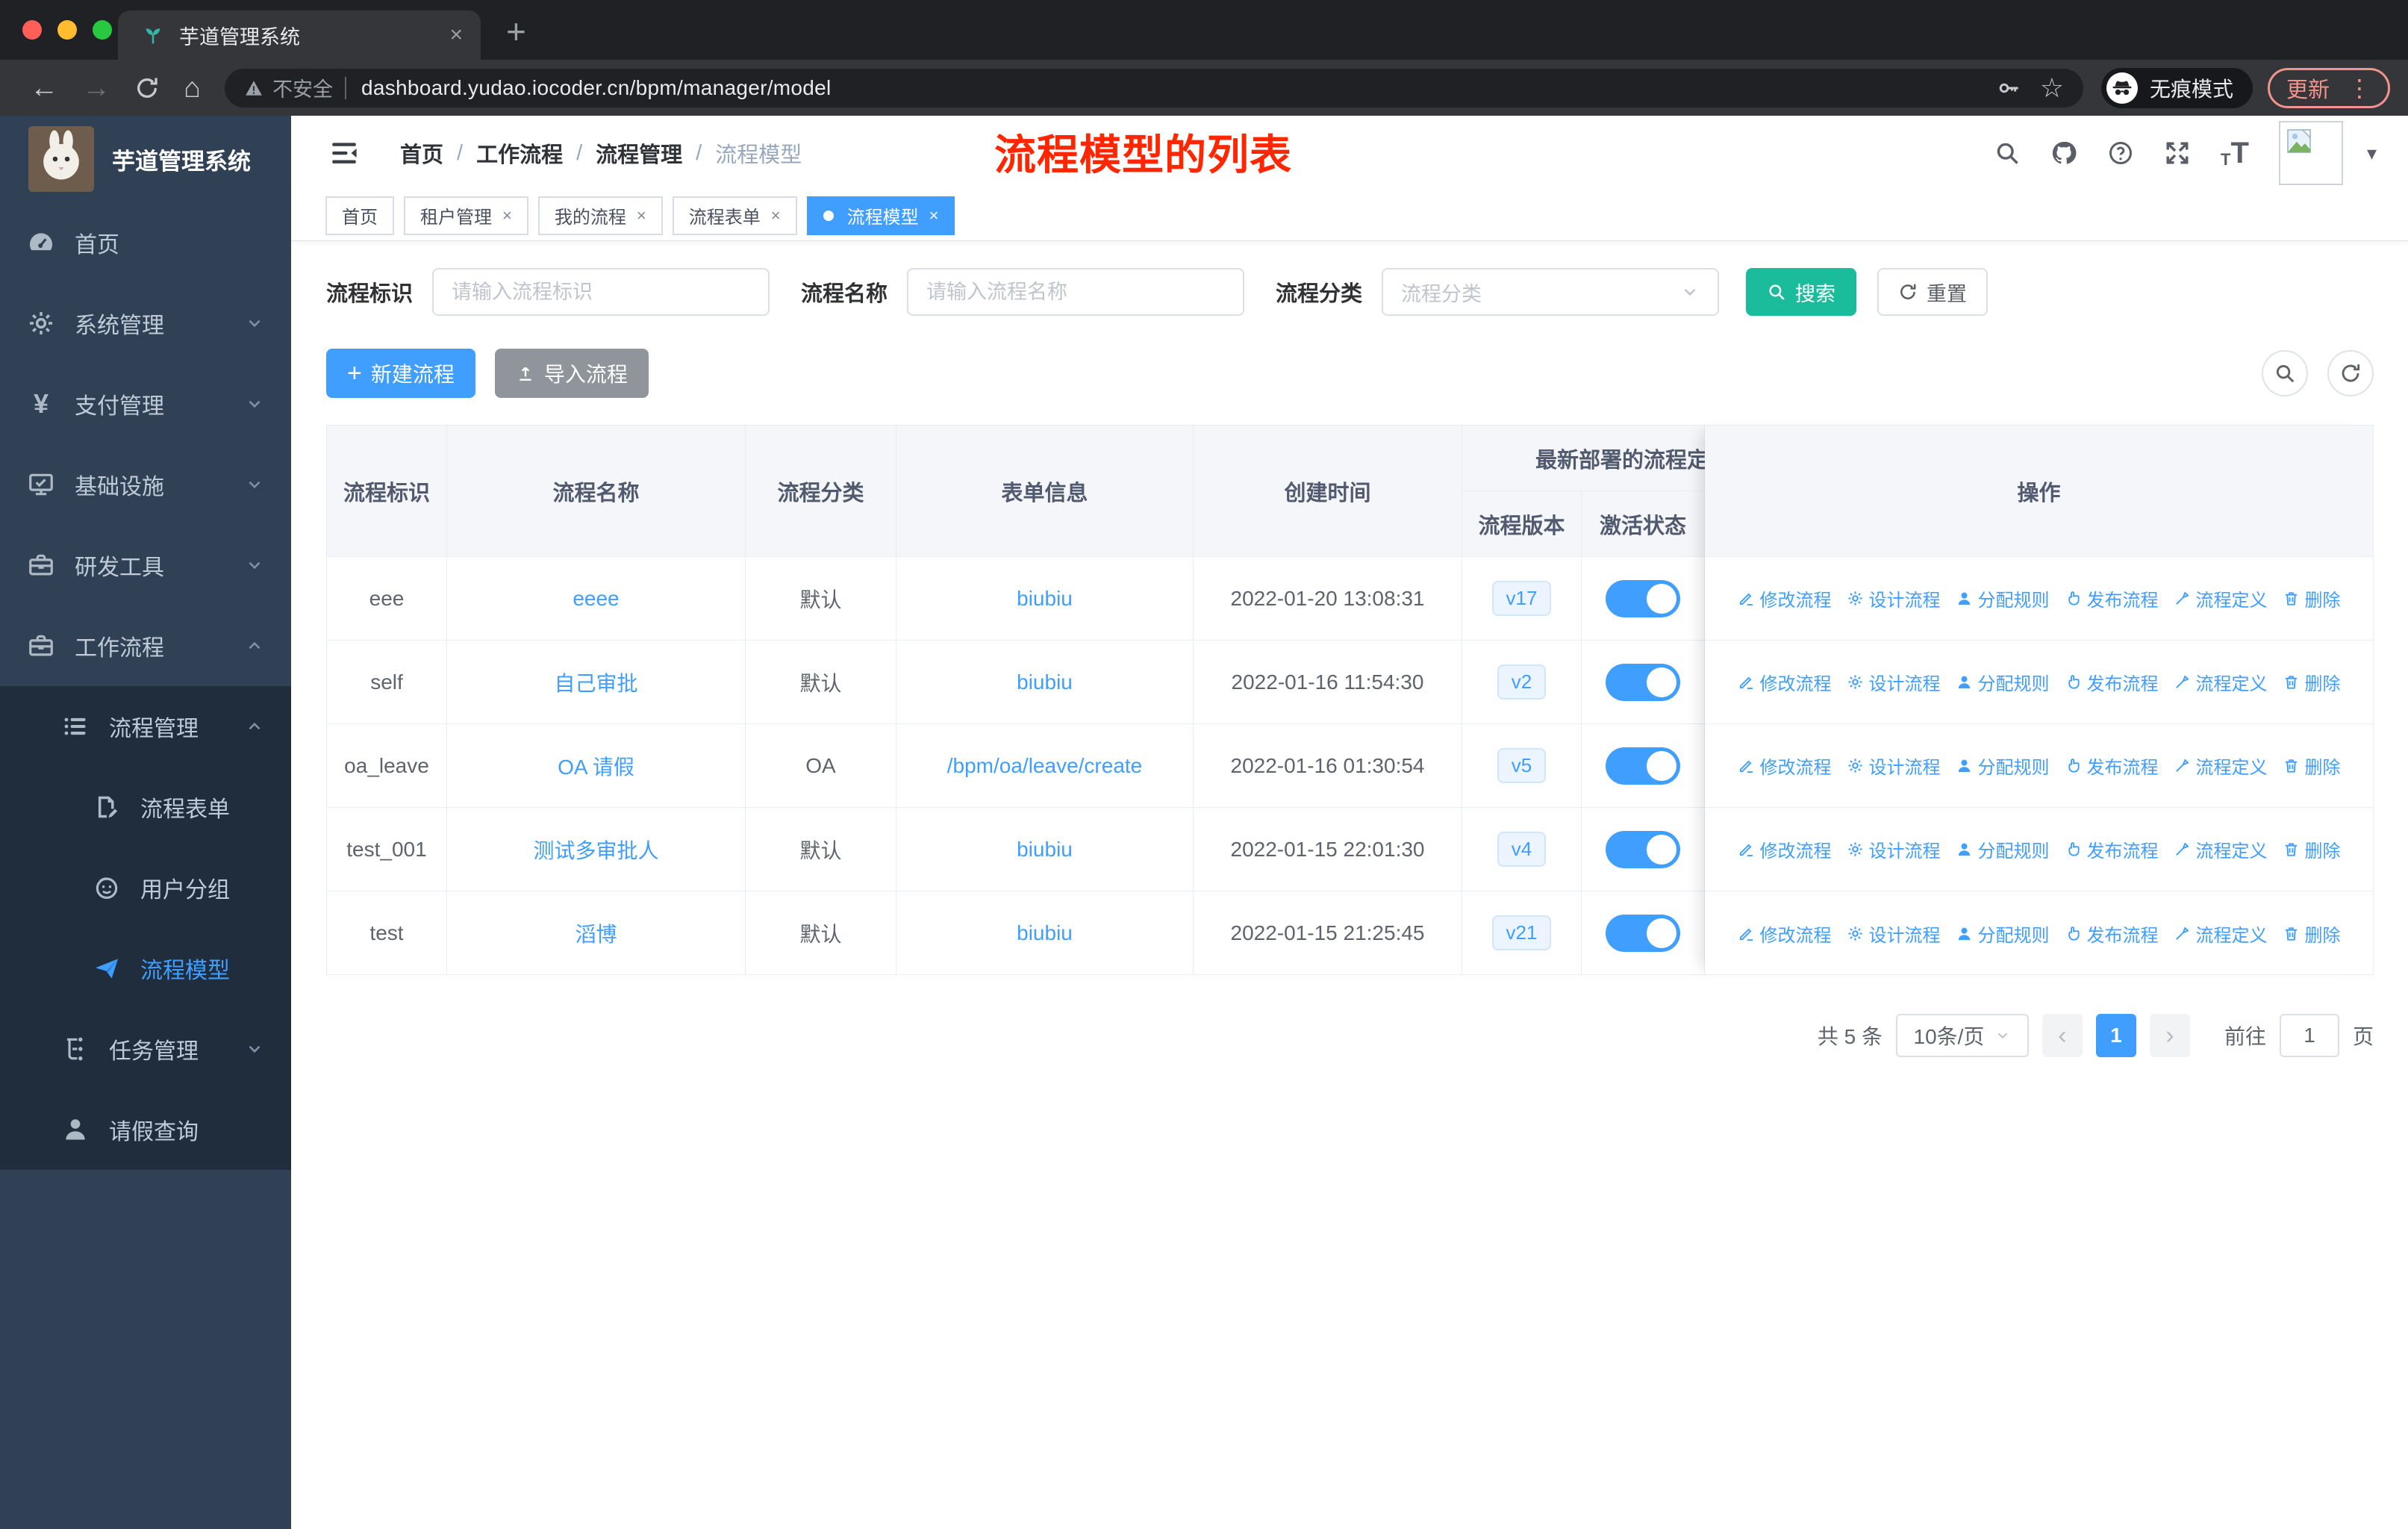 The height and width of the screenshot is (1529, 2408). What do you see at coordinates (2359, 88) in the screenshot?
I see `browser-menu-icon: ⋮` at bounding box center [2359, 88].